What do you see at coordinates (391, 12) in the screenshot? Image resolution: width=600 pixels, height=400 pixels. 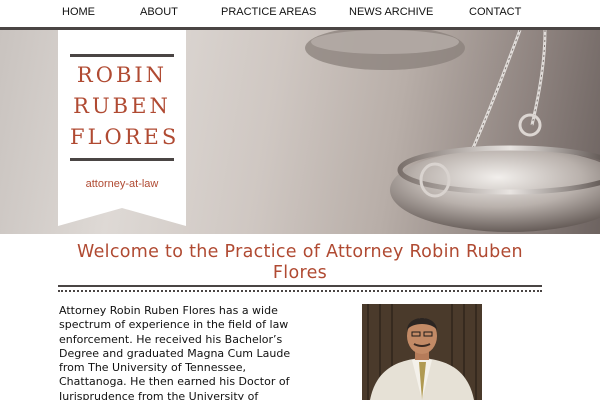 I see `nav-news-archive: NEWS ARCHIVE` at bounding box center [391, 12].